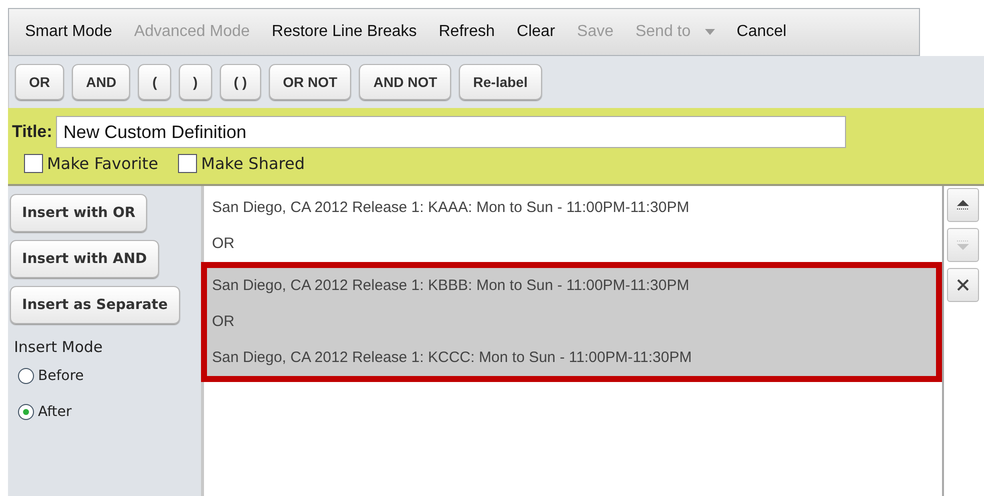 This screenshot has height=496, width=984. Describe the element at coordinates (405, 82) in the screenshot. I see `operator-button: AND NOT` at that location.